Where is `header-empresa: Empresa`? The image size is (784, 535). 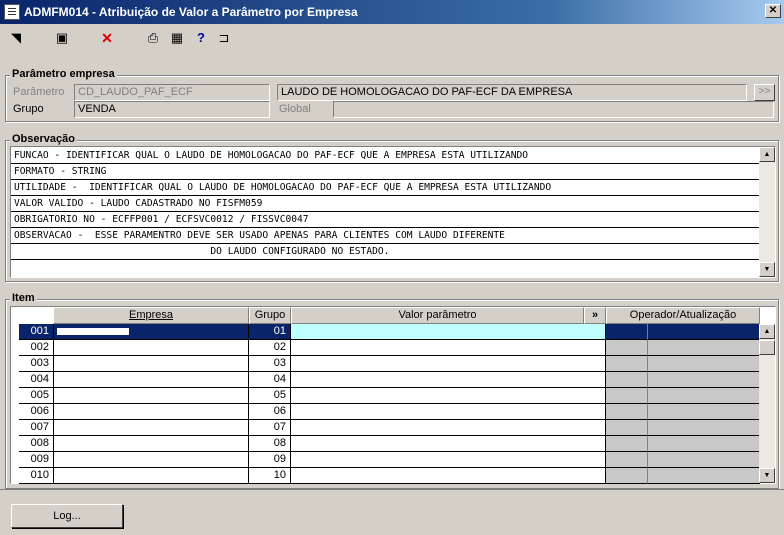 header-empresa: Empresa is located at coordinates (151, 315).